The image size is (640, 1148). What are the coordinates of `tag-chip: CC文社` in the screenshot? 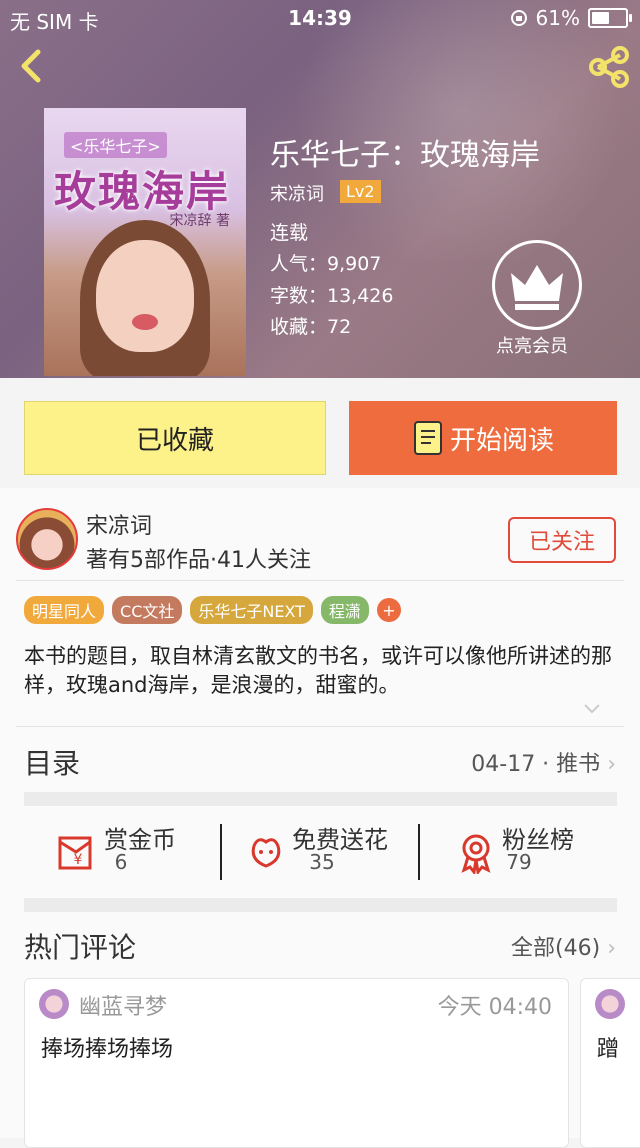 It's located at (147, 610).